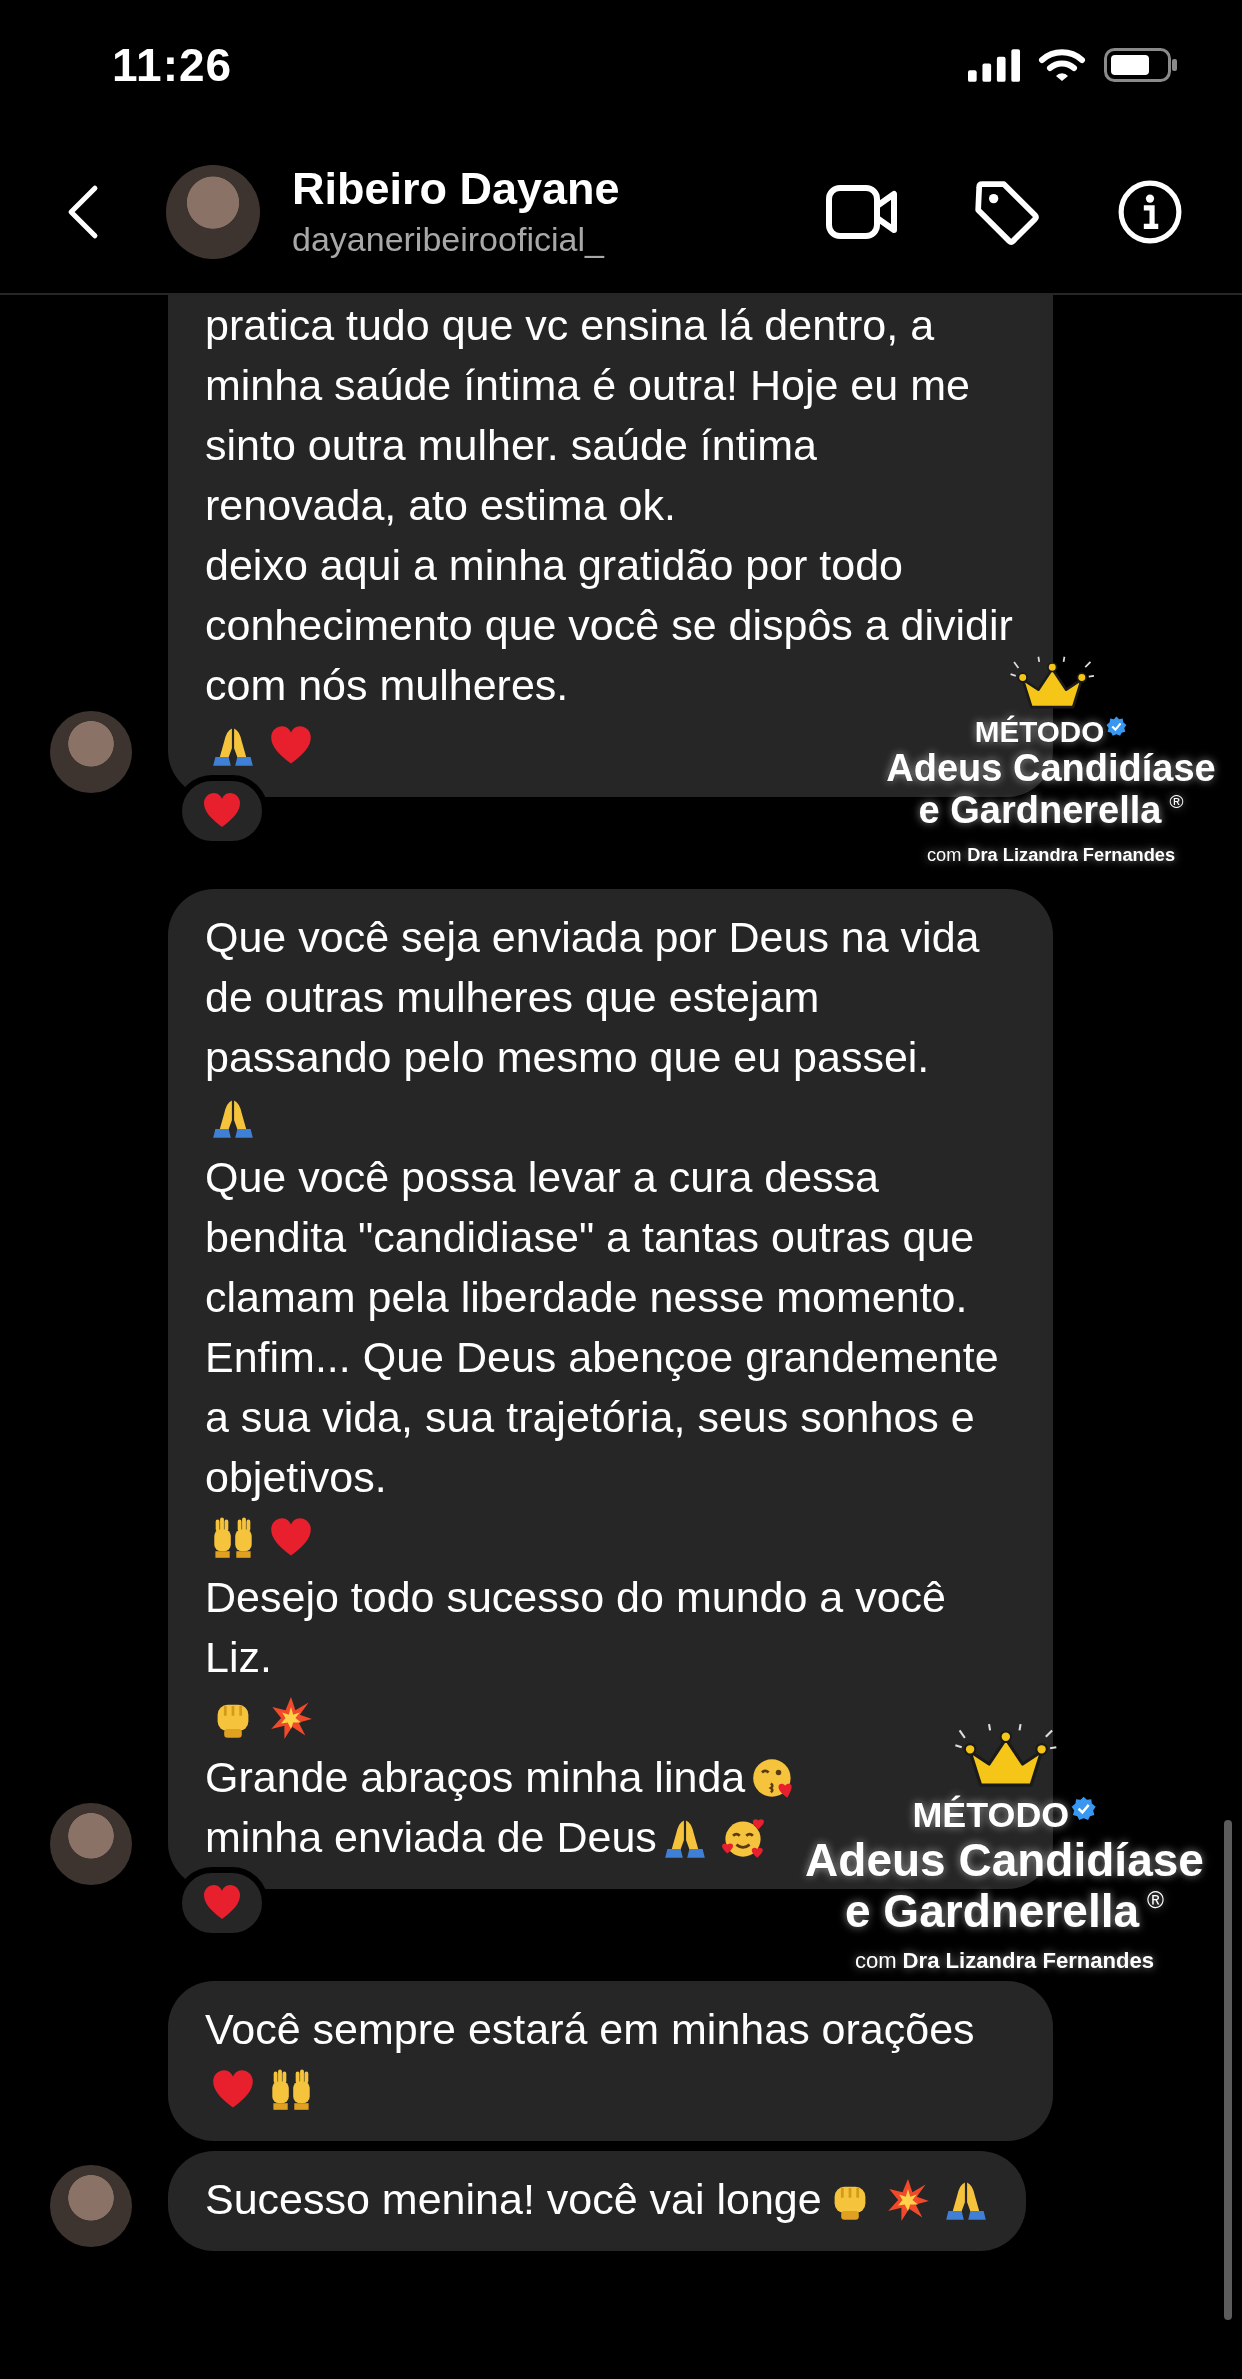 The width and height of the screenshot is (1242, 2379). Describe the element at coordinates (602, 1417) in the screenshot. I see `message-text: Enfim... Que Deus abençoe grandemente a sua vida, sua trajetória, seus sonhos e objetivos.` at that location.